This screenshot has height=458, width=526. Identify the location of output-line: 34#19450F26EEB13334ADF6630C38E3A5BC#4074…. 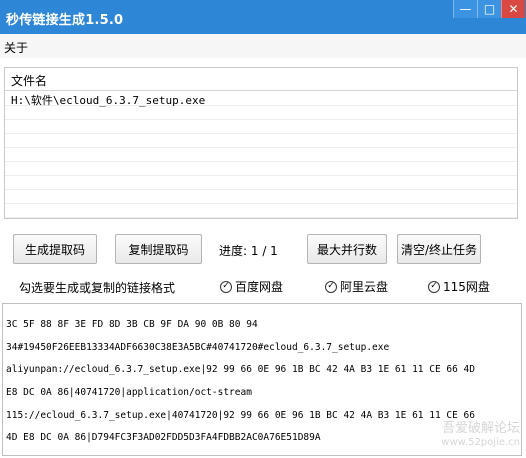
(198, 347).